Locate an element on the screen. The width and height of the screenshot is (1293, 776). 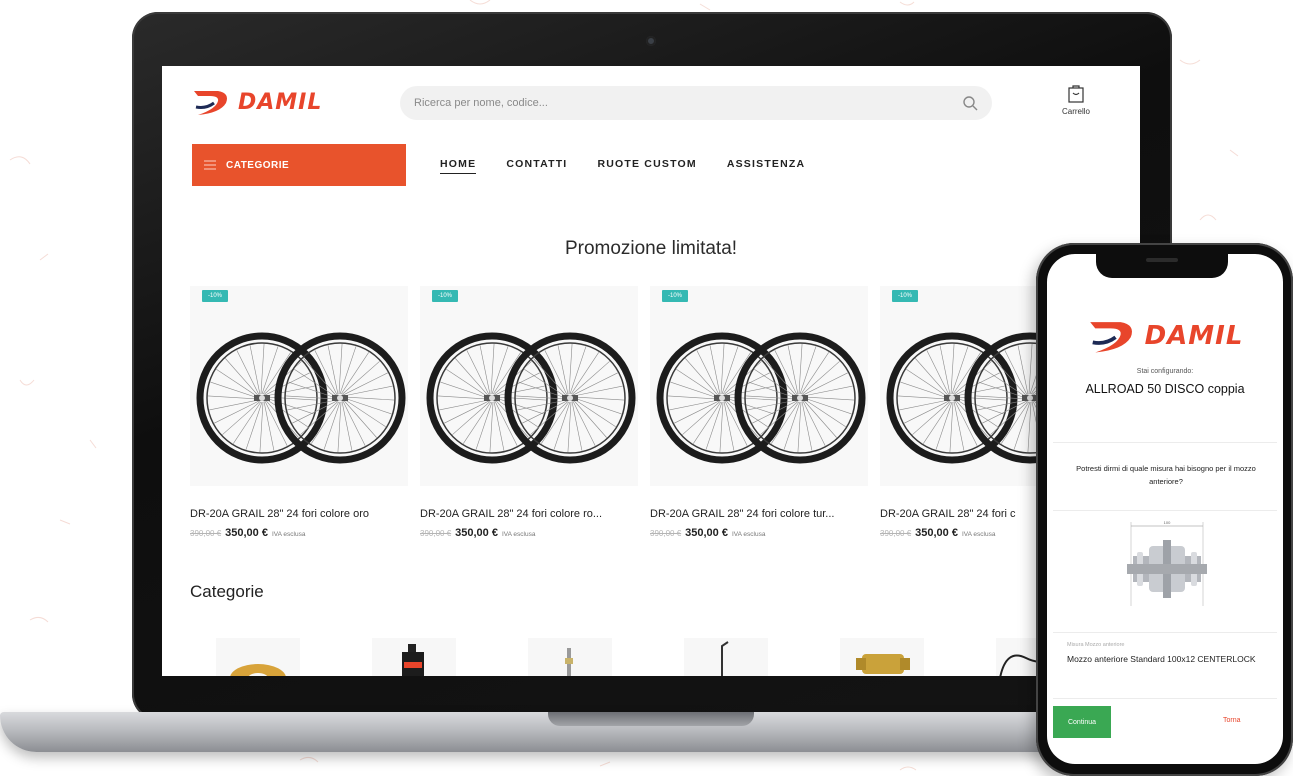
cart-icon is located at coordinates (1076, 94).